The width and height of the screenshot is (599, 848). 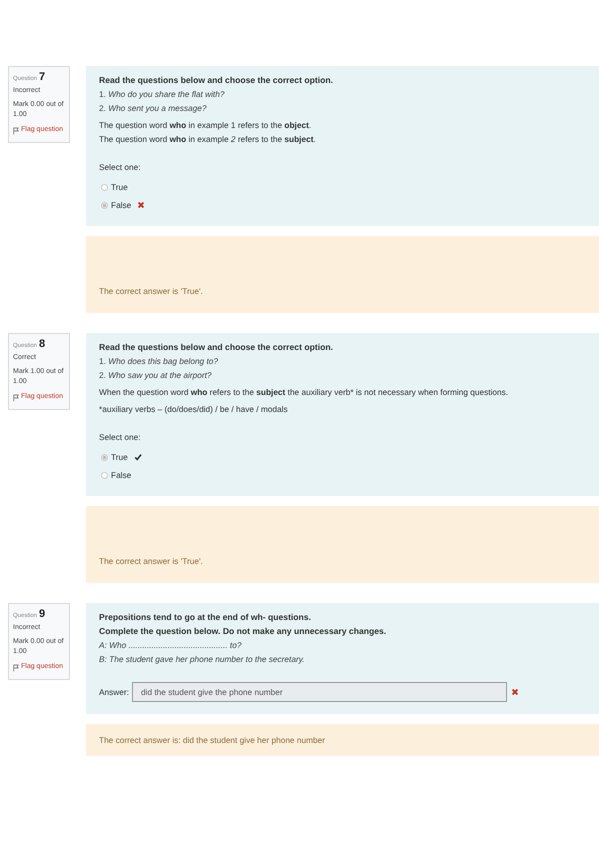 What do you see at coordinates (114, 692) in the screenshot?
I see `answer-label: Answer:` at bounding box center [114, 692].